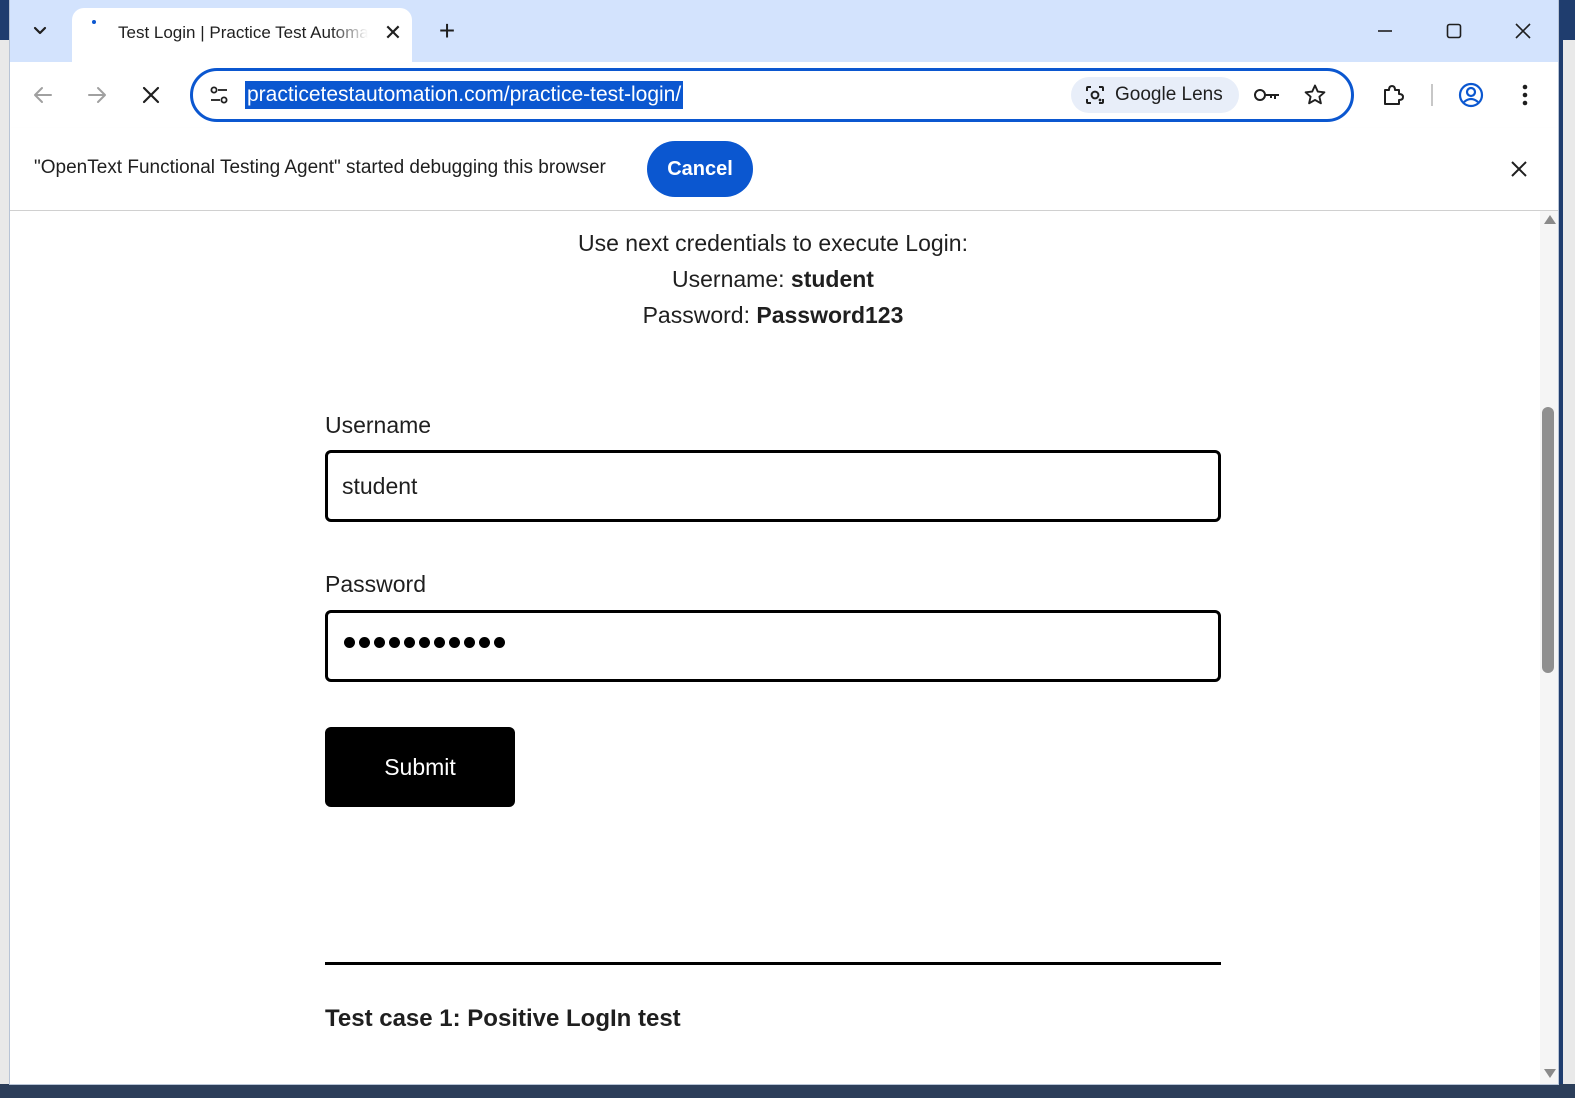  I want to click on minimize-button, so click(1385, 31).